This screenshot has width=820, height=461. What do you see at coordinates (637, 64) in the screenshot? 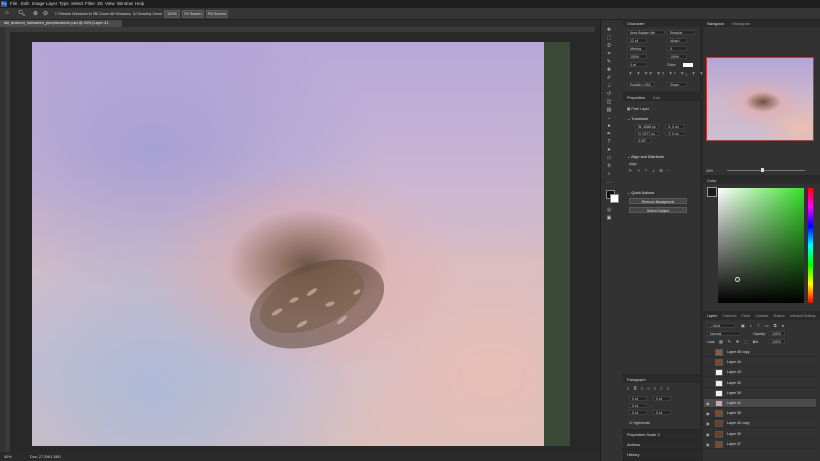
I see `baseline-field: 0 pt` at bounding box center [637, 64].